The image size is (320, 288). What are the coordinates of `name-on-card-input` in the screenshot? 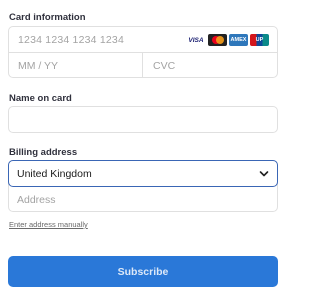 It's located at (143, 119).